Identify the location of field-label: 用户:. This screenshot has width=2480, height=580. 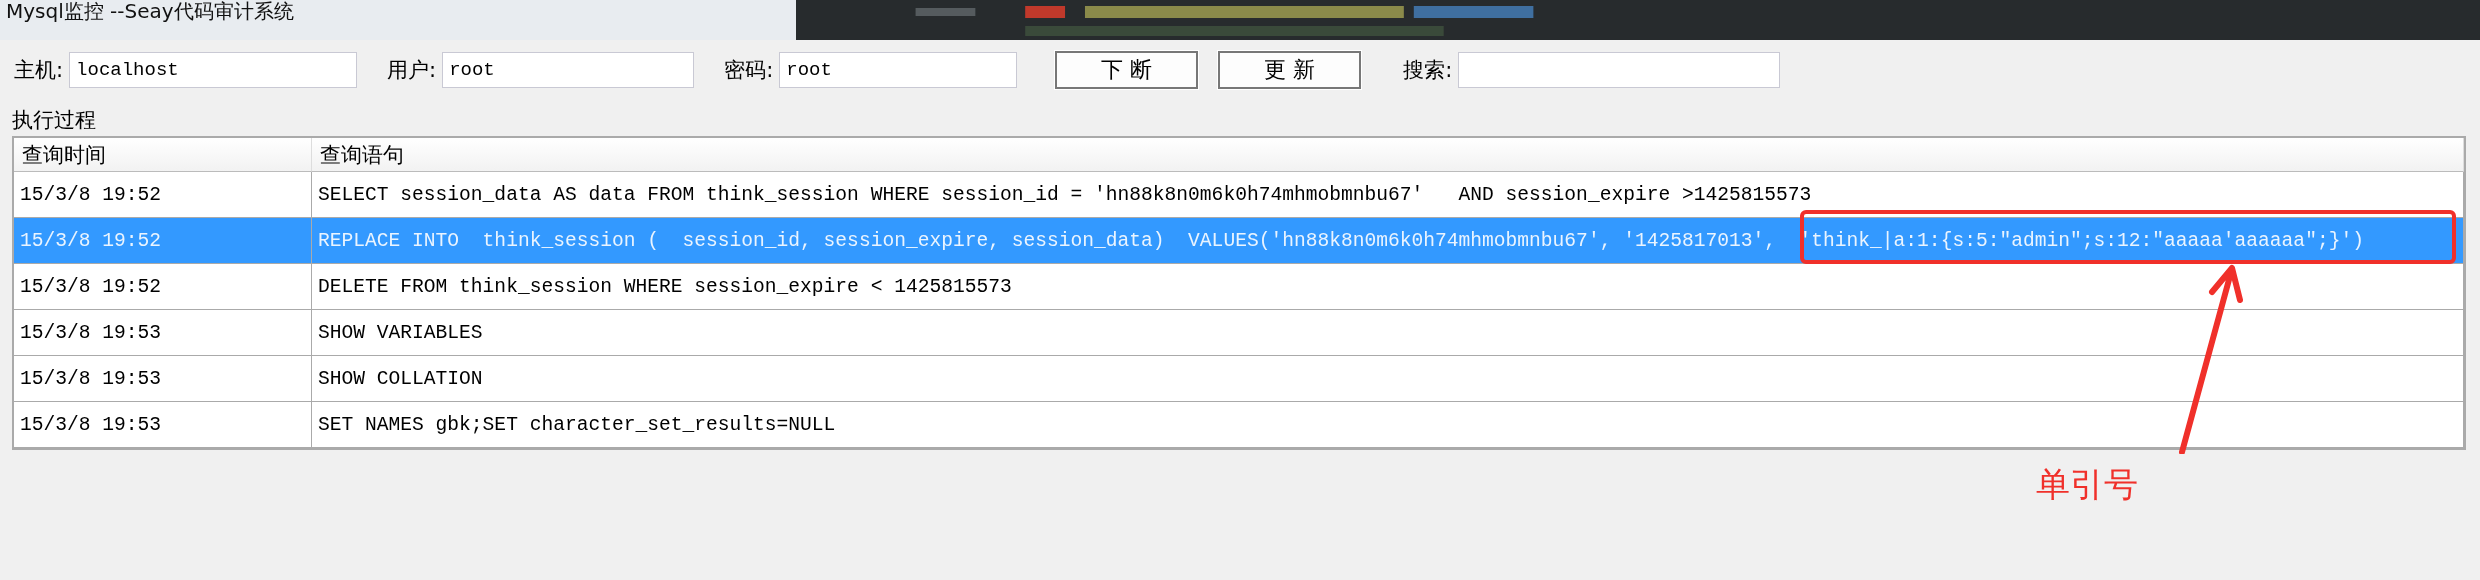
(412, 70).